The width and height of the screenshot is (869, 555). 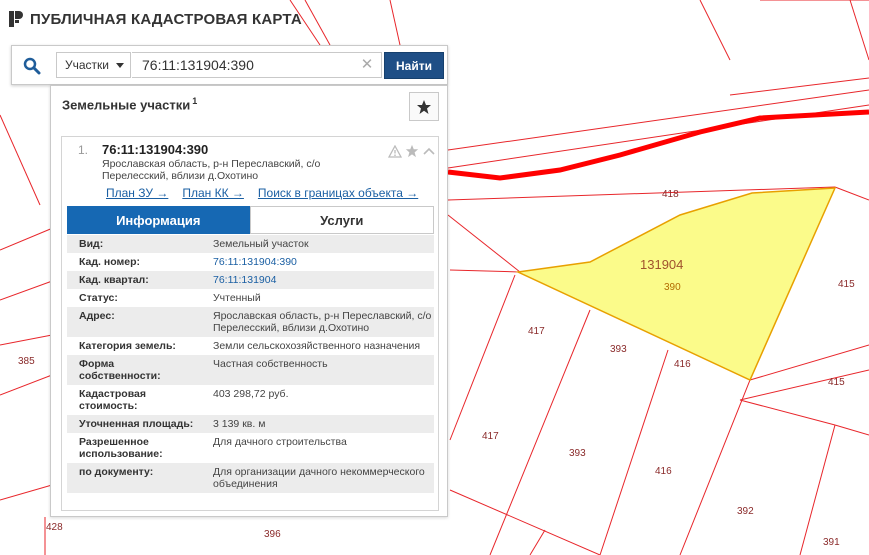 What do you see at coordinates (270, 364) in the screenshot?
I see `attribute-value: Частная собственность` at bounding box center [270, 364].